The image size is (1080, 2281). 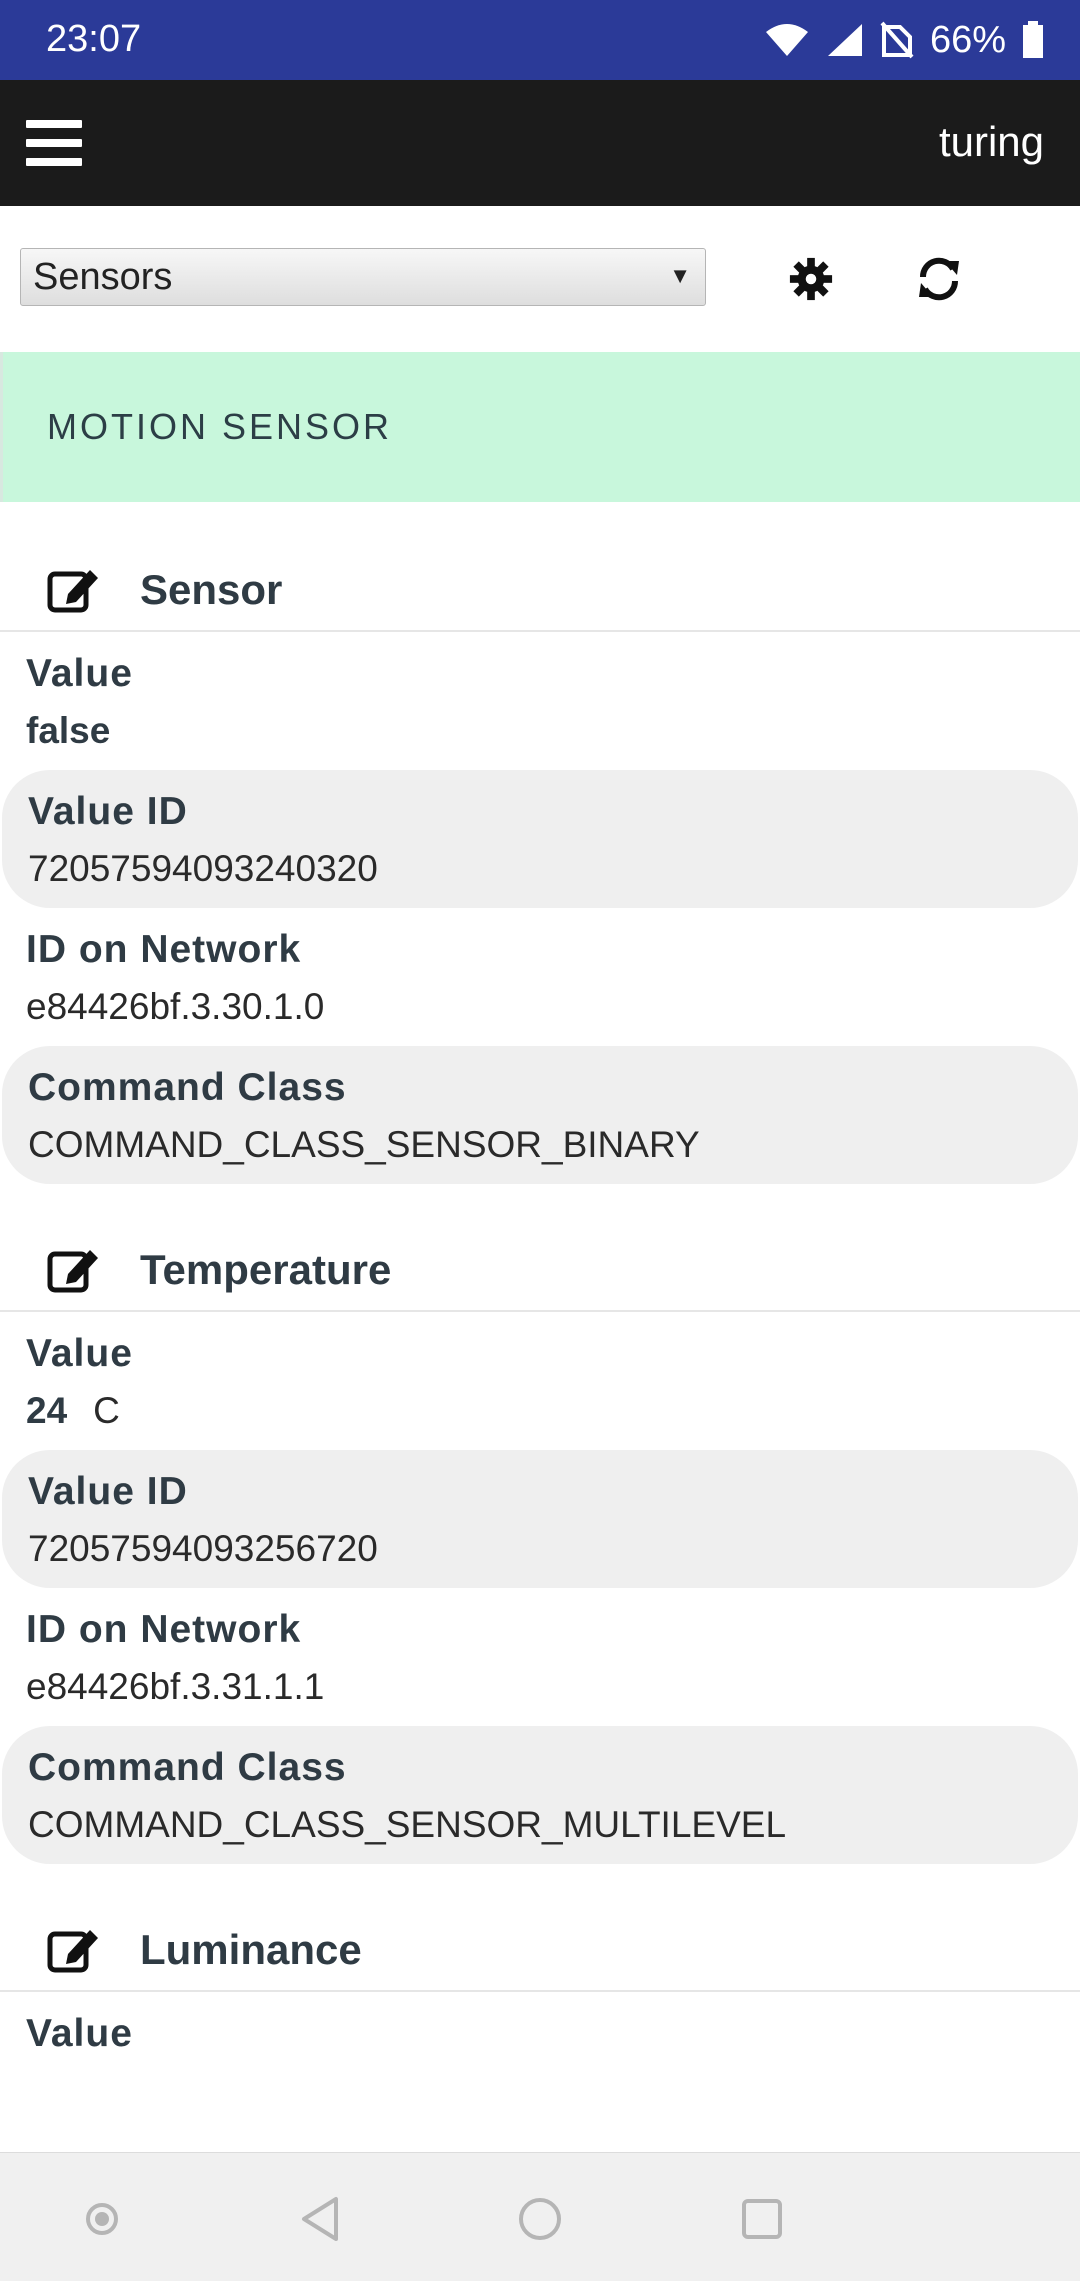 I want to click on value-row: Value false, so click(x=540, y=701).